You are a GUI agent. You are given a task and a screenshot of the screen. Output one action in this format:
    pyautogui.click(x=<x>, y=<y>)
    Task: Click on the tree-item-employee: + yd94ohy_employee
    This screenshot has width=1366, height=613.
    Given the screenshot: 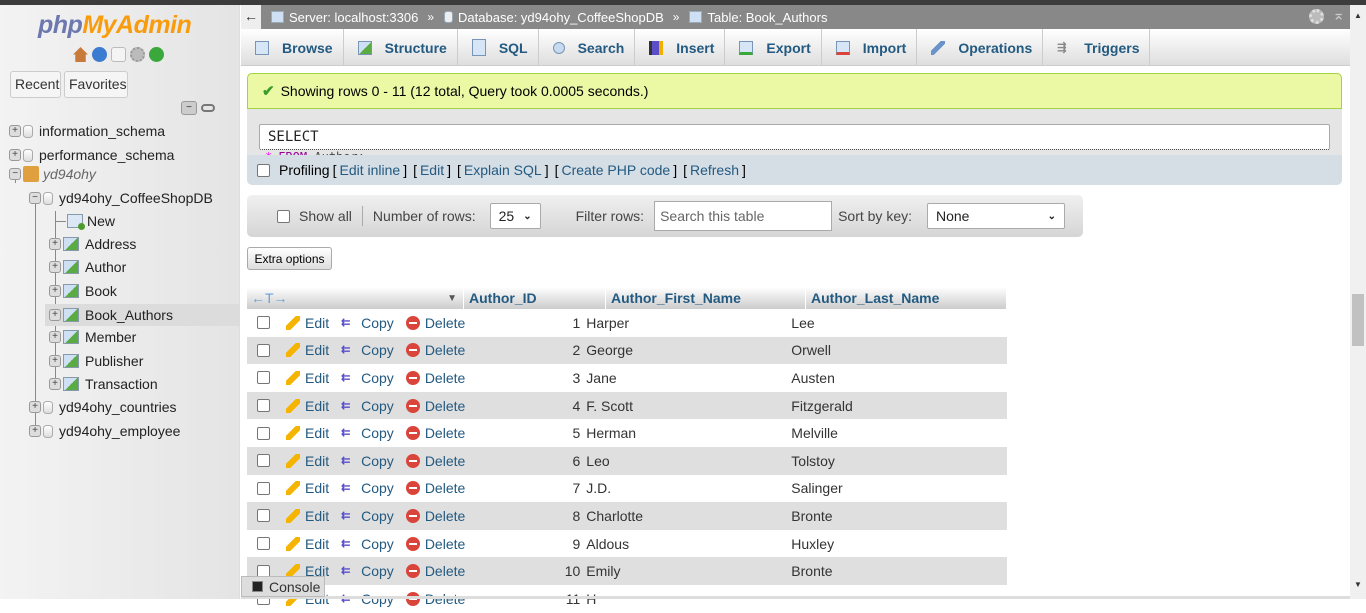 What is the action you would take?
    pyautogui.click(x=104, y=431)
    